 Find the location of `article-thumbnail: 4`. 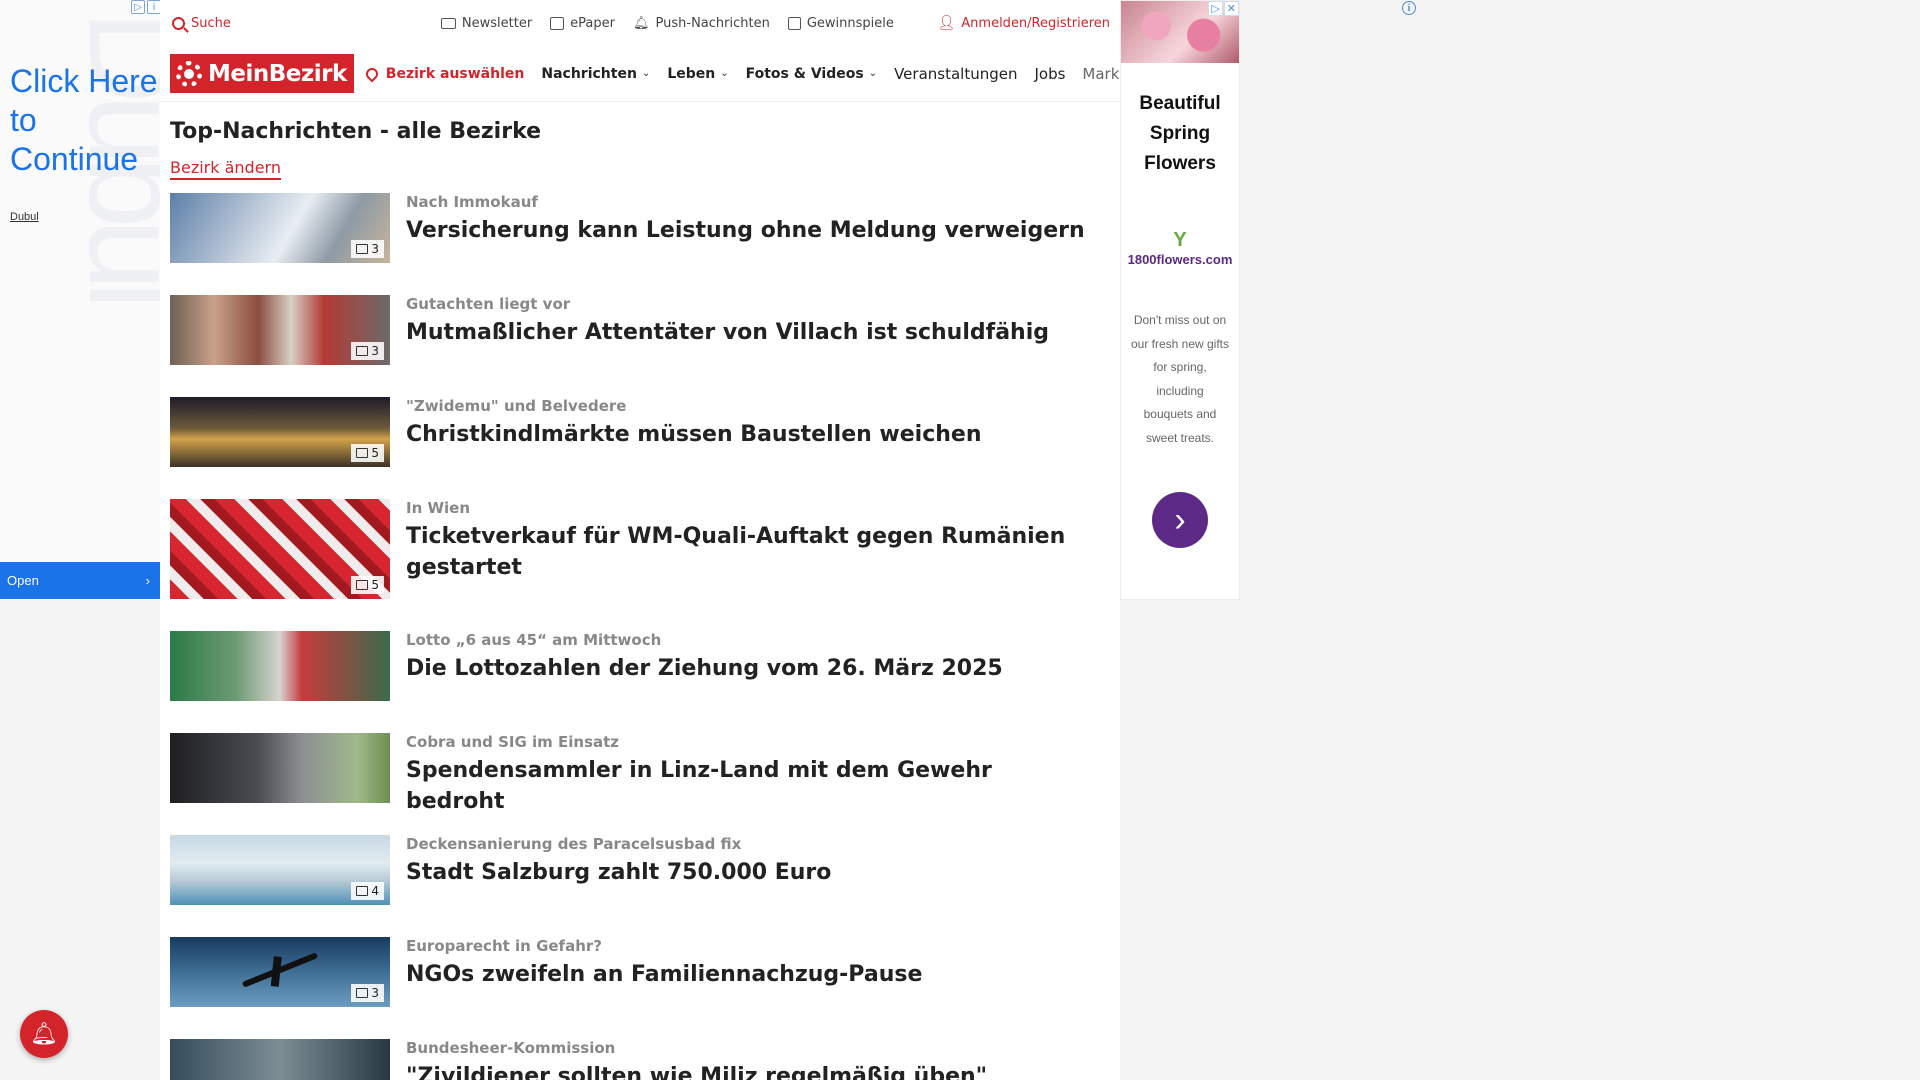

article-thumbnail: 4 is located at coordinates (280, 870).